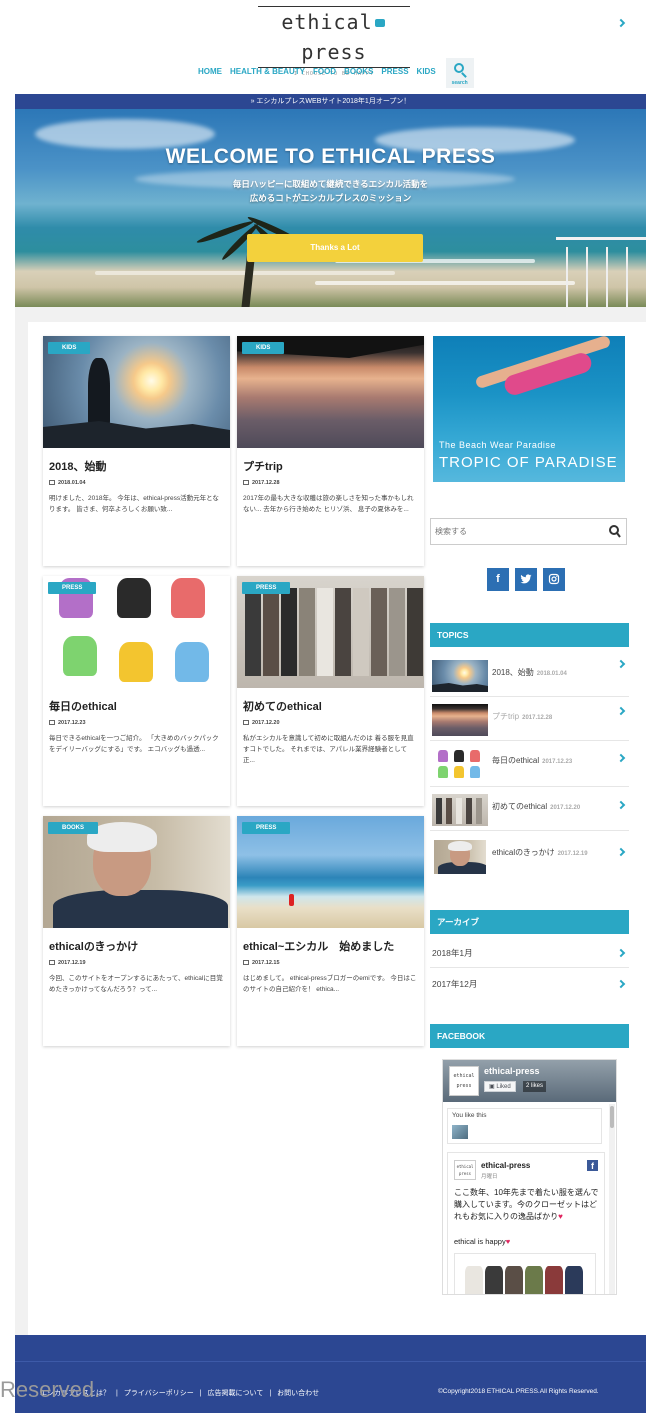 This screenshot has width=646, height=1413. Describe the element at coordinates (535, 1086) in the screenshot. I see `facebook-likes-count: 2 likes` at that location.